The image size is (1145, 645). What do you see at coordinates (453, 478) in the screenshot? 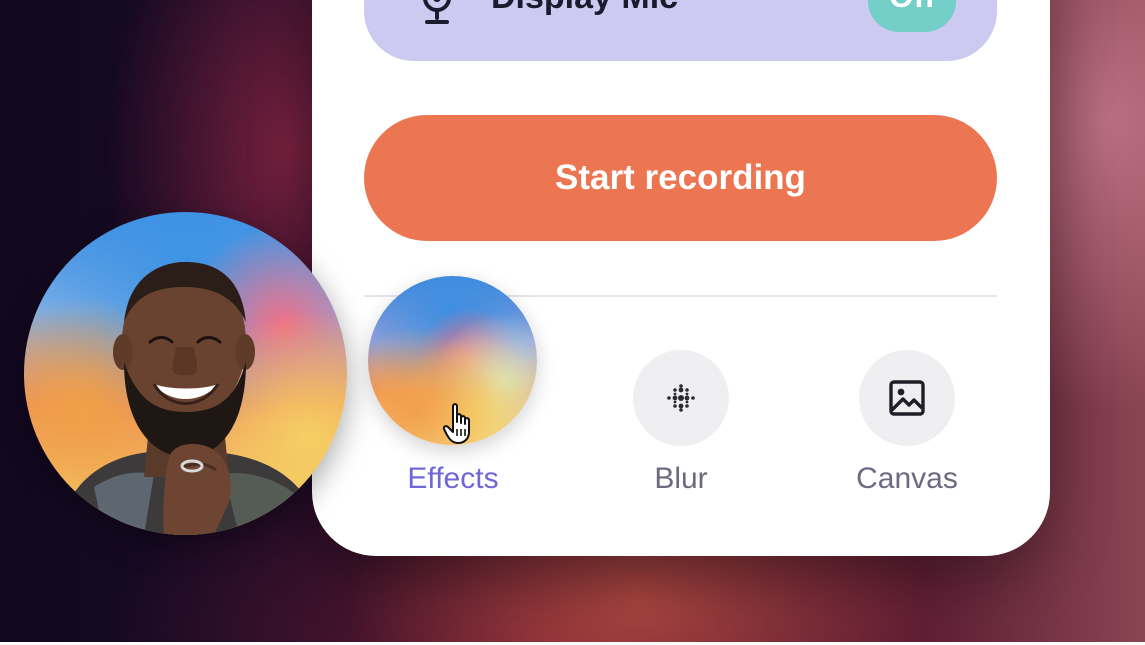
I see `effects-label: Effects` at bounding box center [453, 478].